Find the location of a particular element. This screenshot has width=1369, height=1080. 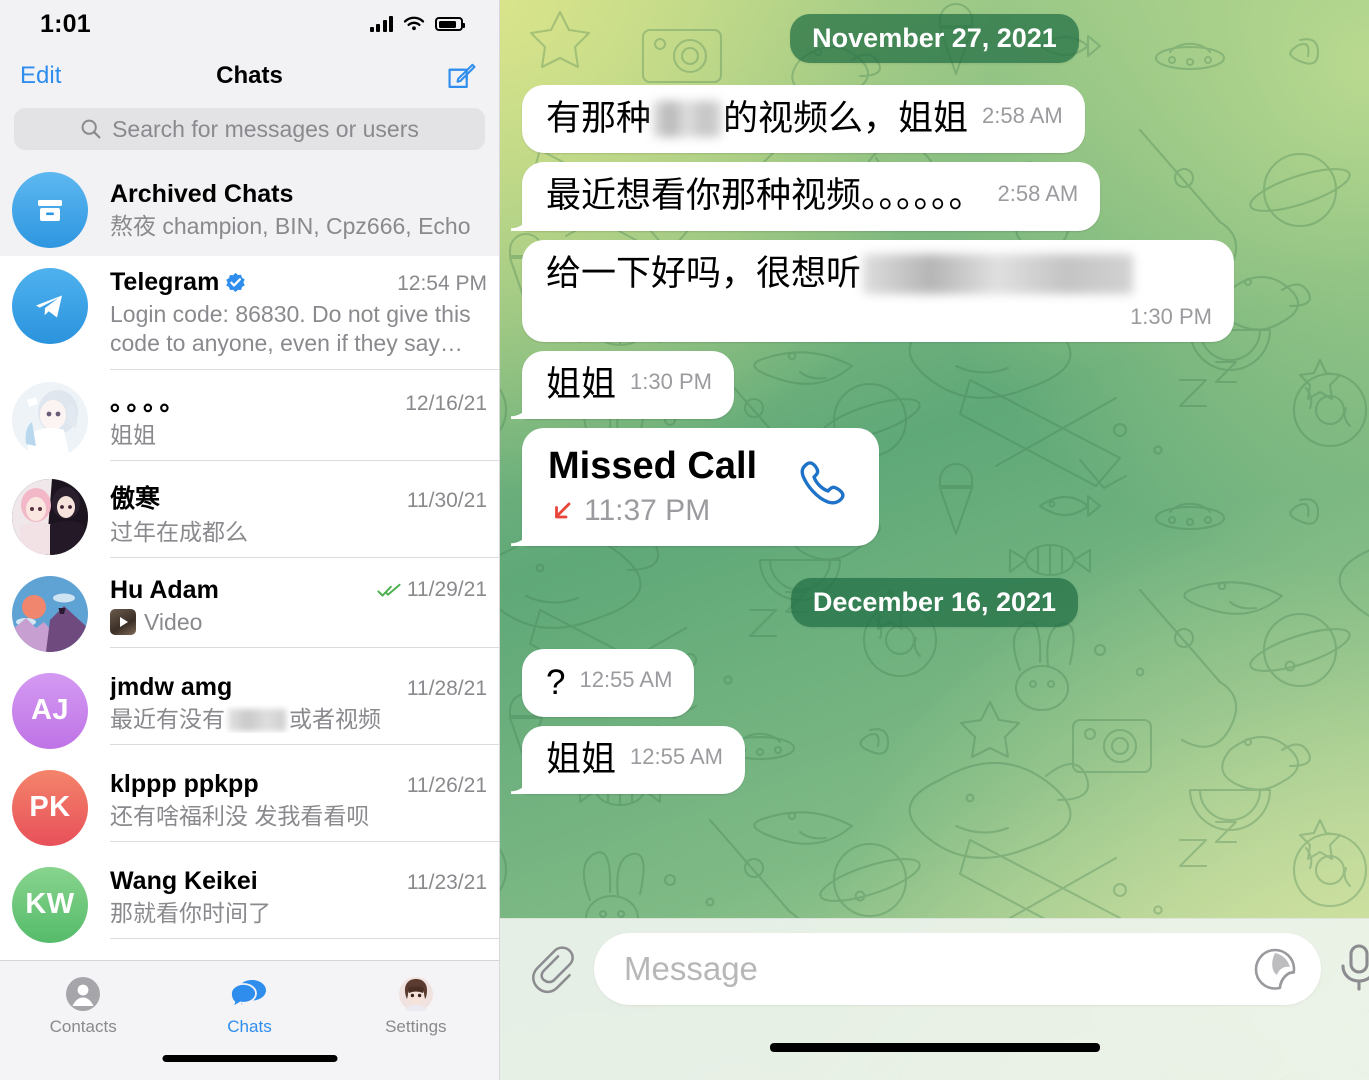

photo-anime-duo-icon is located at coordinates (50, 516).